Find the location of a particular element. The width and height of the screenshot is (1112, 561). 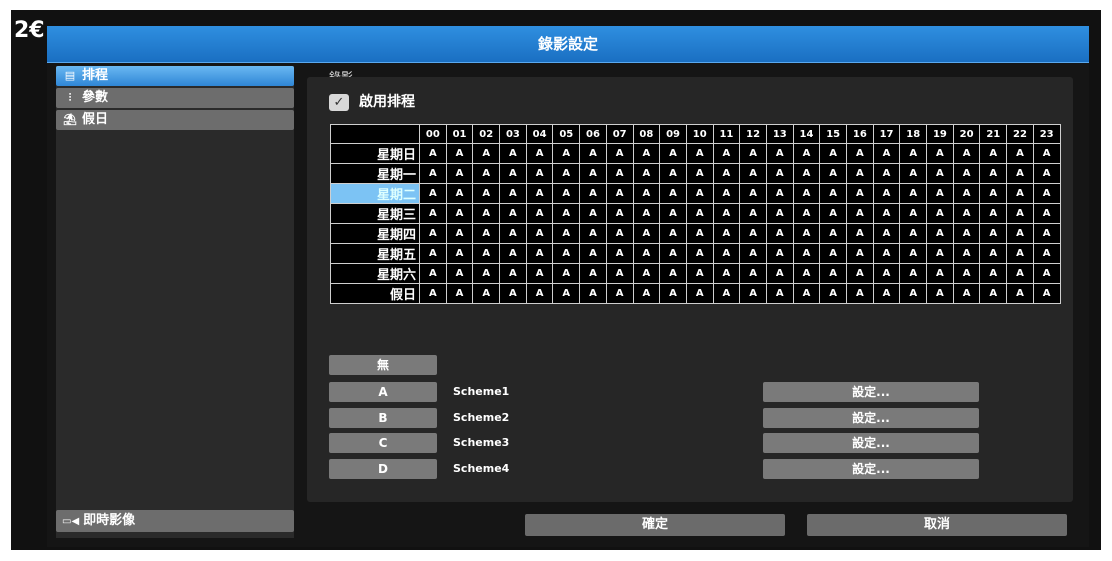

day-label: 星期日 is located at coordinates (375, 153).